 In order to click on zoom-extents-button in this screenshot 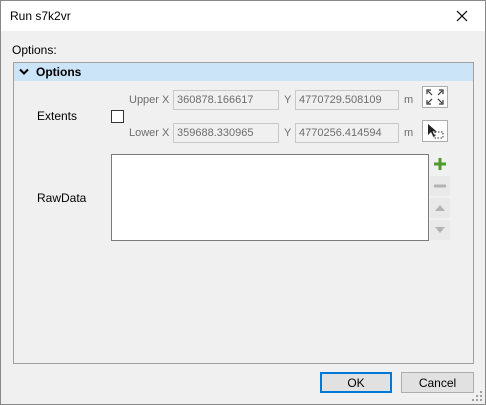, I will do `click(435, 97)`.